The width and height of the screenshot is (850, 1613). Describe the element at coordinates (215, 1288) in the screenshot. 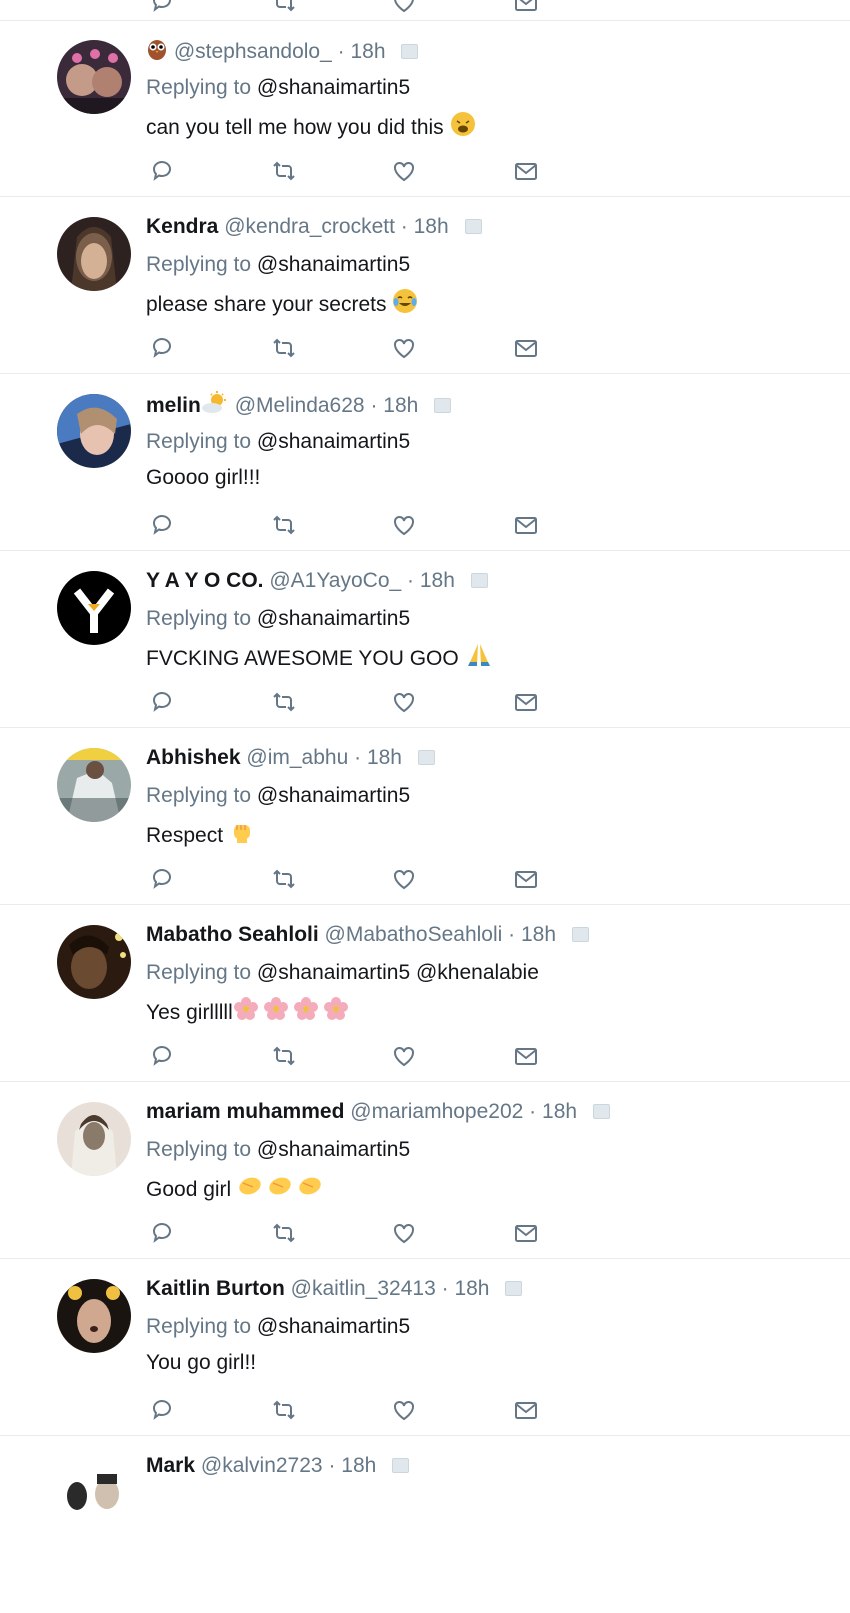

I see `display-name: Kaitlin Burton` at that location.